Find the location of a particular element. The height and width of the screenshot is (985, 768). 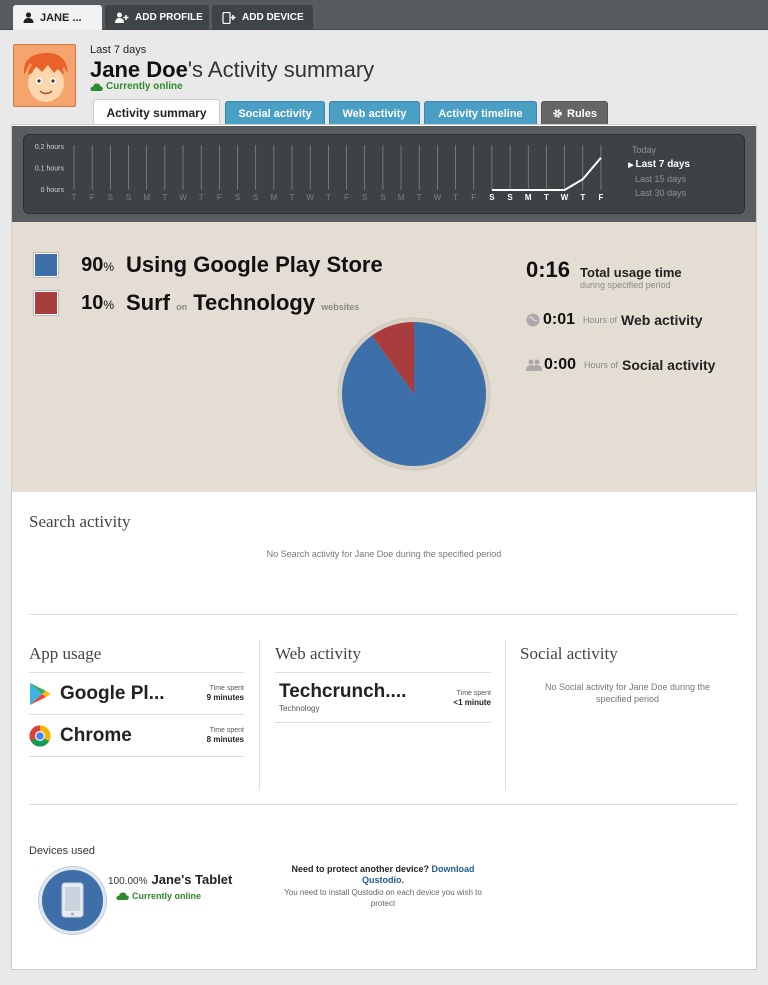

tab-social-activity: Social activity is located at coordinates (275, 113).